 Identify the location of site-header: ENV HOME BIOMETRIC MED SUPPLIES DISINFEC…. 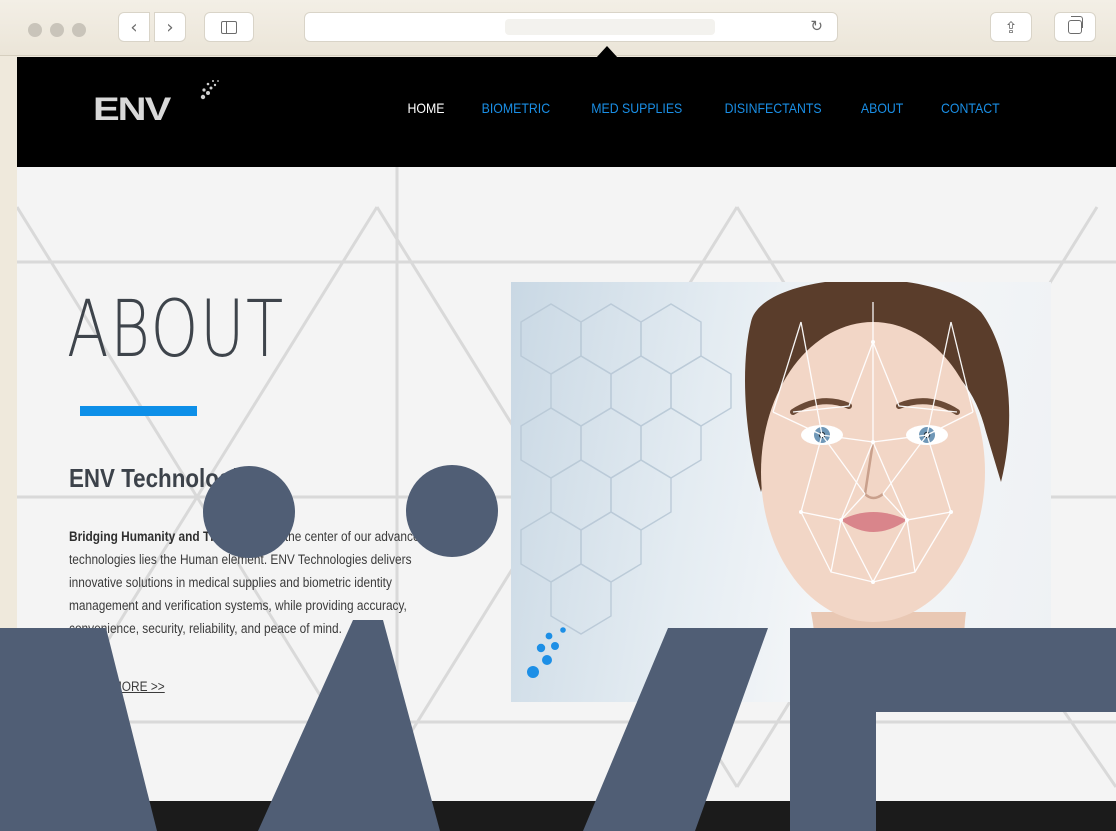
(566, 112).